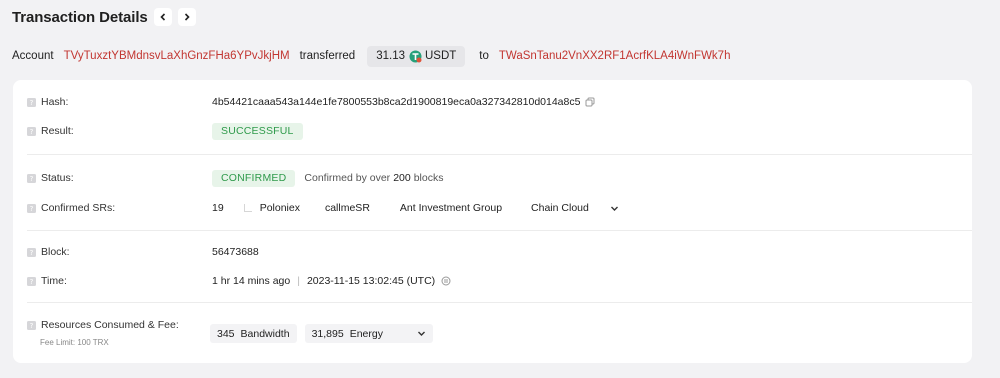  What do you see at coordinates (110, 325) in the screenshot?
I see `resources-label: Resources Consumed & Fee:` at bounding box center [110, 325].